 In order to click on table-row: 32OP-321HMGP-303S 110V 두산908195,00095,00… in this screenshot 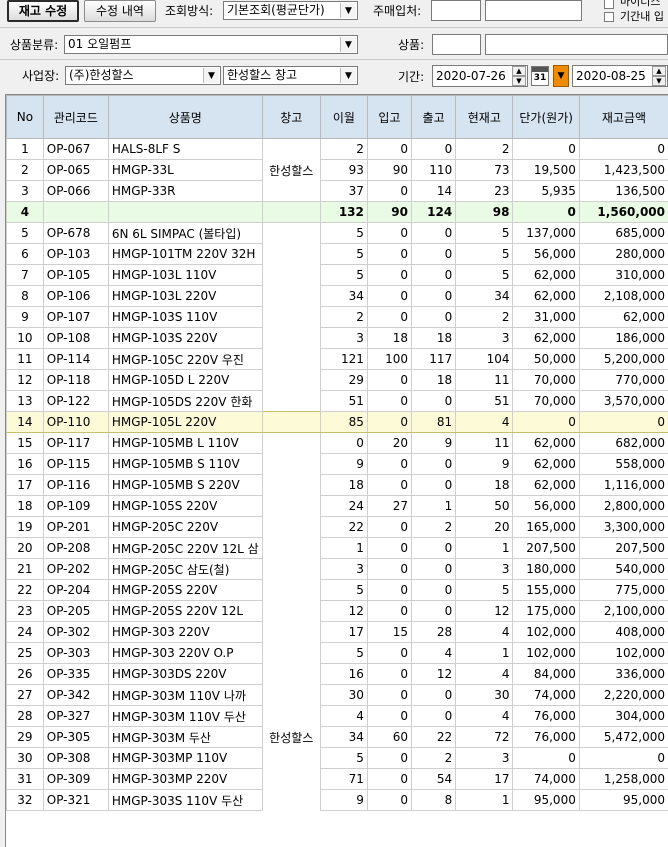, I will do `click(337, 800)`.